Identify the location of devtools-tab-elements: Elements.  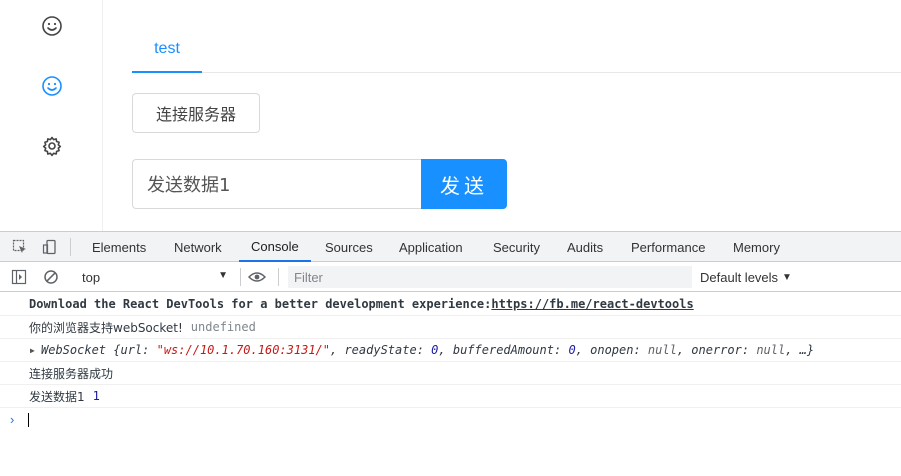
(119, 247).